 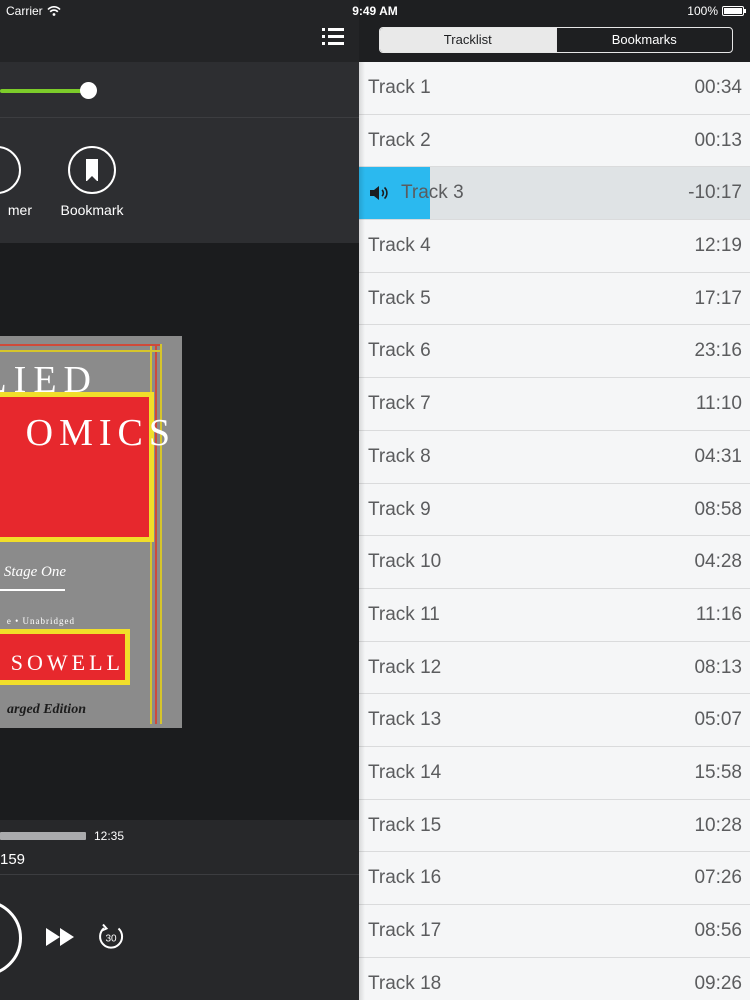 I want to click on timer-button: mer, so click(x=16, y=182).